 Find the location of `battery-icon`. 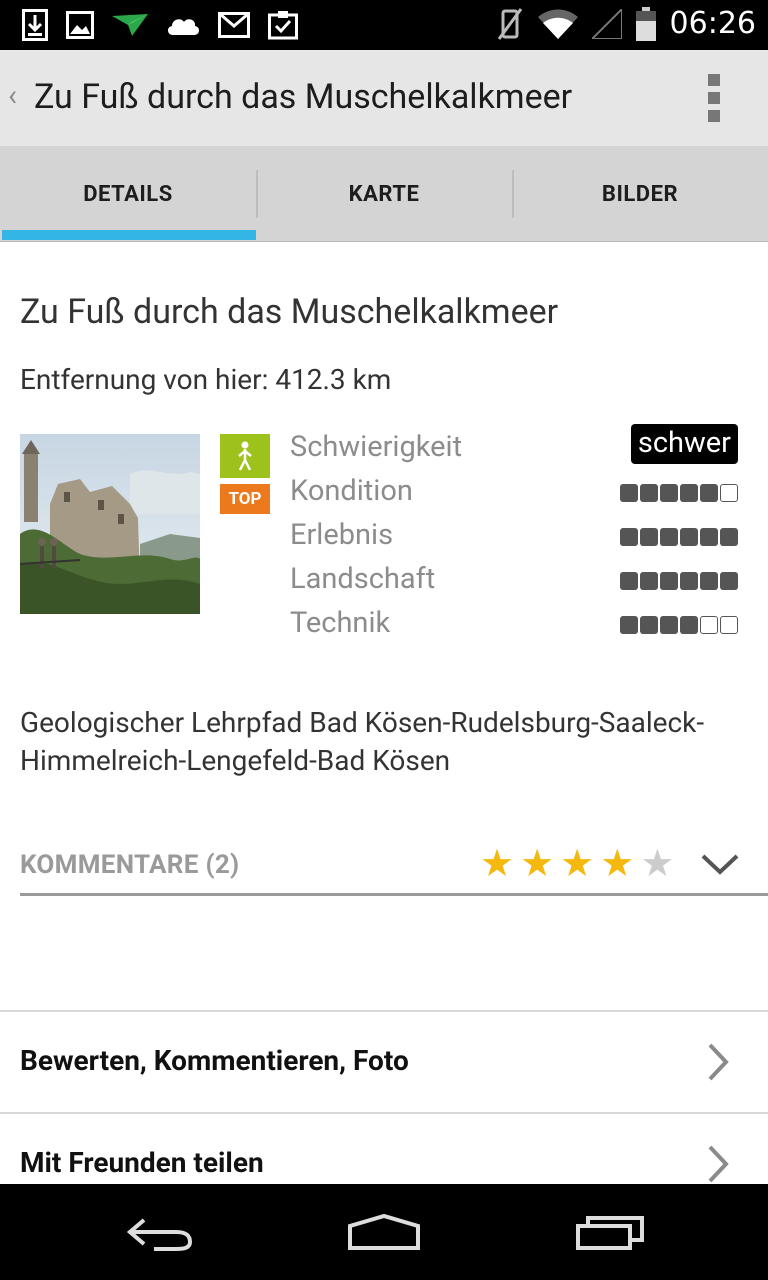

battery-icon is located at coordinates (645, 23).